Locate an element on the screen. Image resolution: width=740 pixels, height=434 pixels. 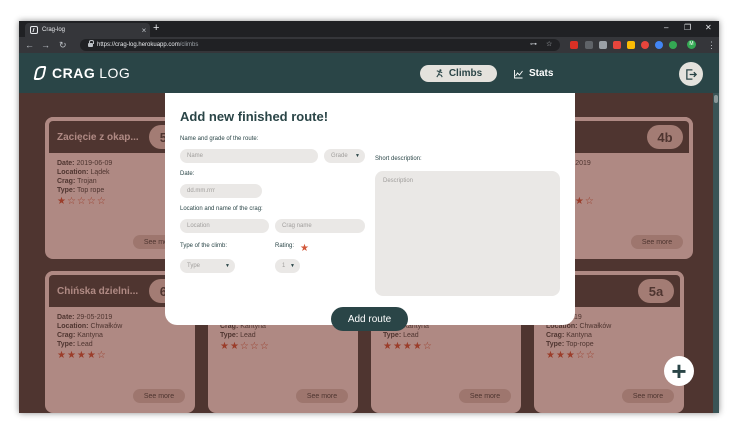
nav-climbs-label: Climbs is located at coordinates (465, 73).